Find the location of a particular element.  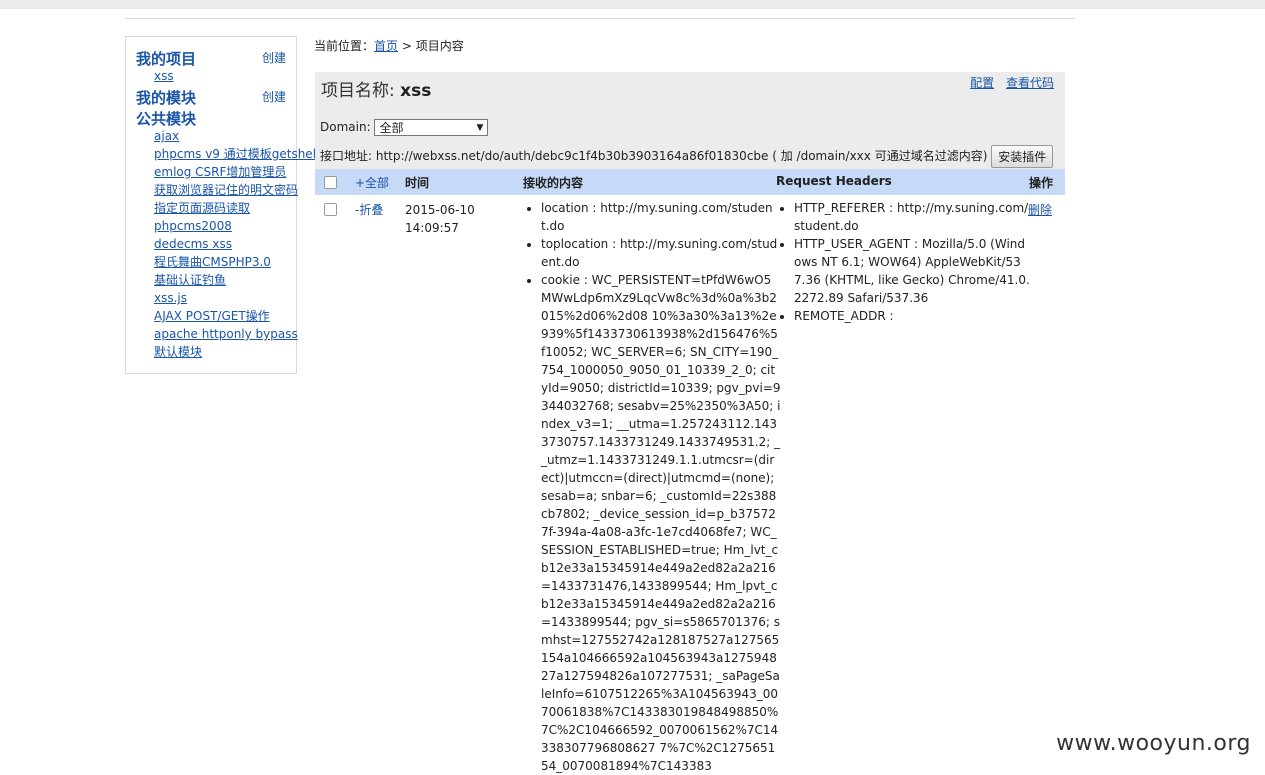

browser-top-strip is located at coordinates (632, 4).